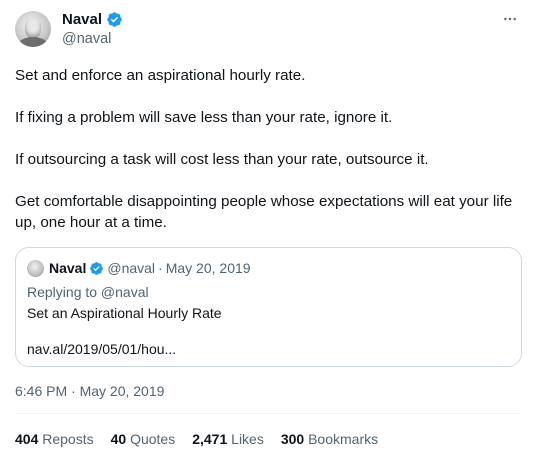 Image resolution: width=534 pixels, height=459 pixels. I want to click on stat-quotes: 40 Quotes, so click(143, 439).